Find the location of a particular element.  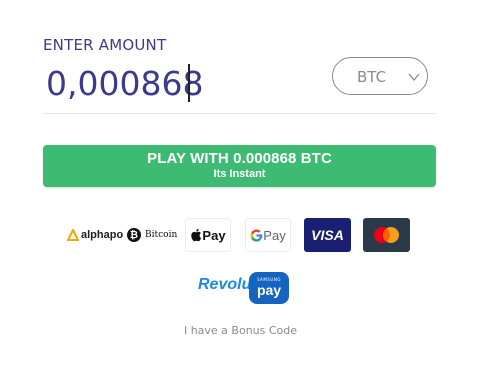

bonus-code-link: I have a Bonus Code is located at coordinates (240, 330).